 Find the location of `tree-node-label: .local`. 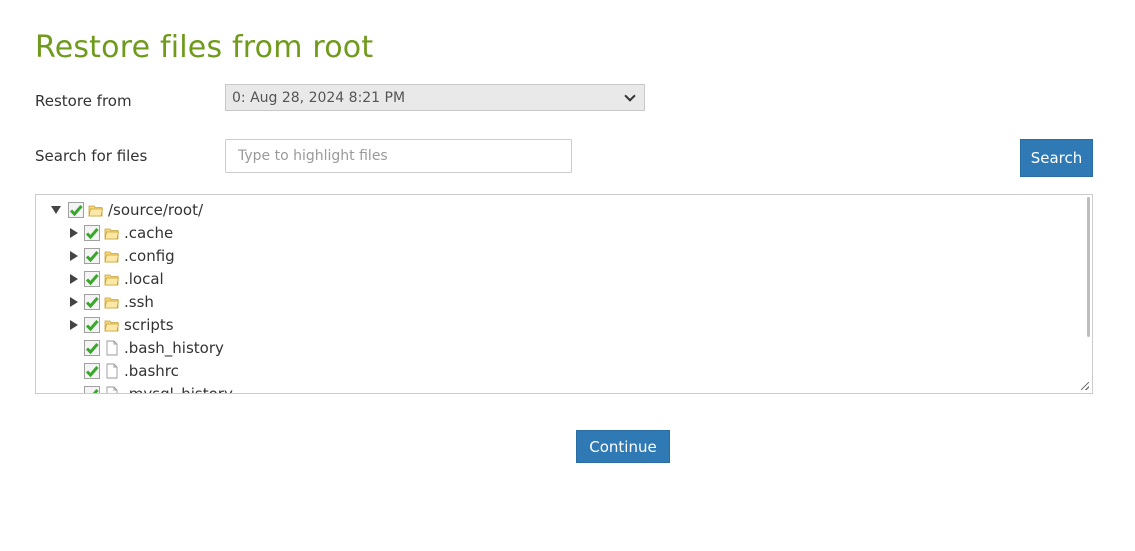

tree-node-label: .local is located at coordinates (144, 278).